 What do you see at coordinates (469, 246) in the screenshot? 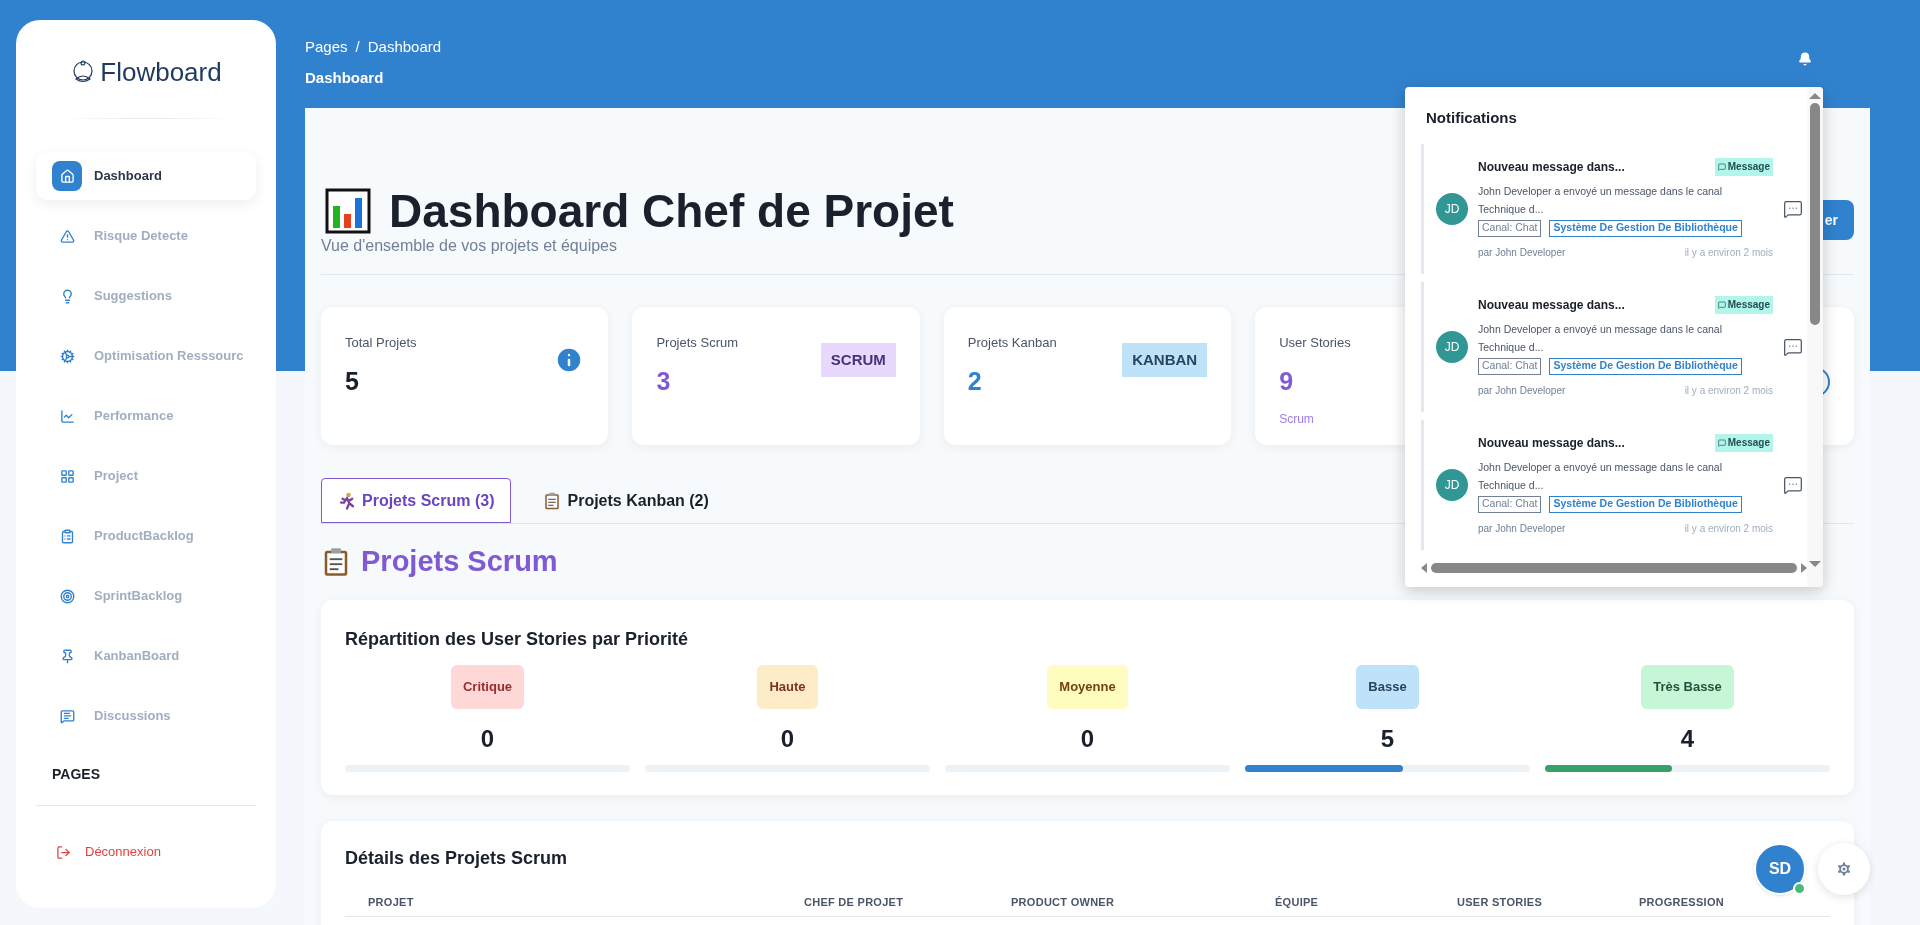
I see `dashboard-subtitle: Vue d'ensemble de vos projets et équipes` at bounding box center [469, 246].